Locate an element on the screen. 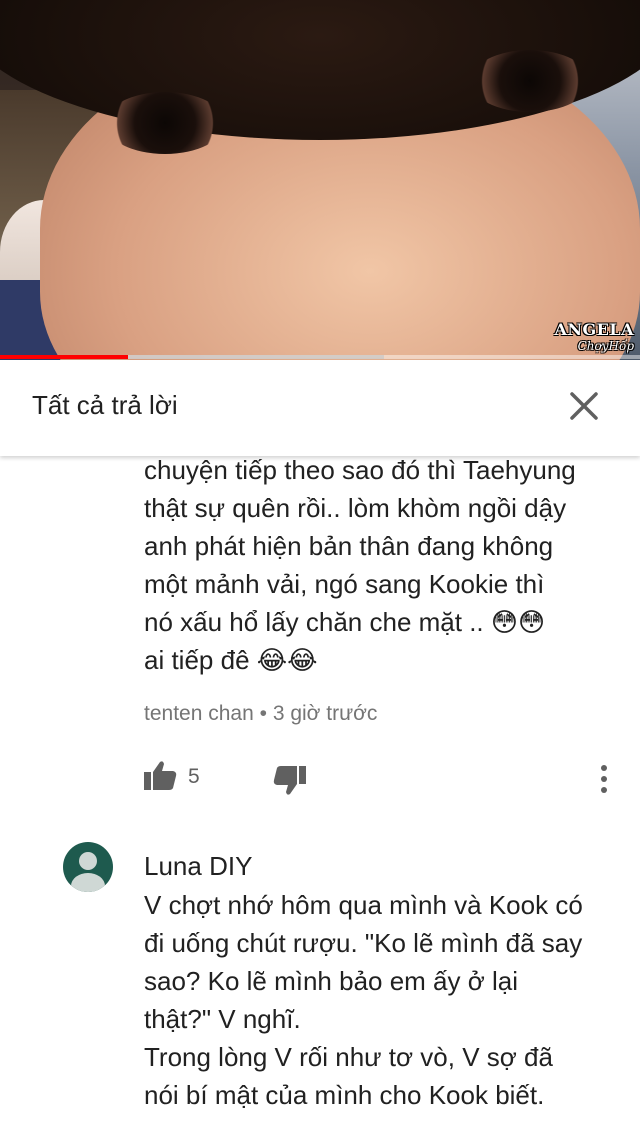  avatar-person-icon-head is located at coordinates (88, 861).